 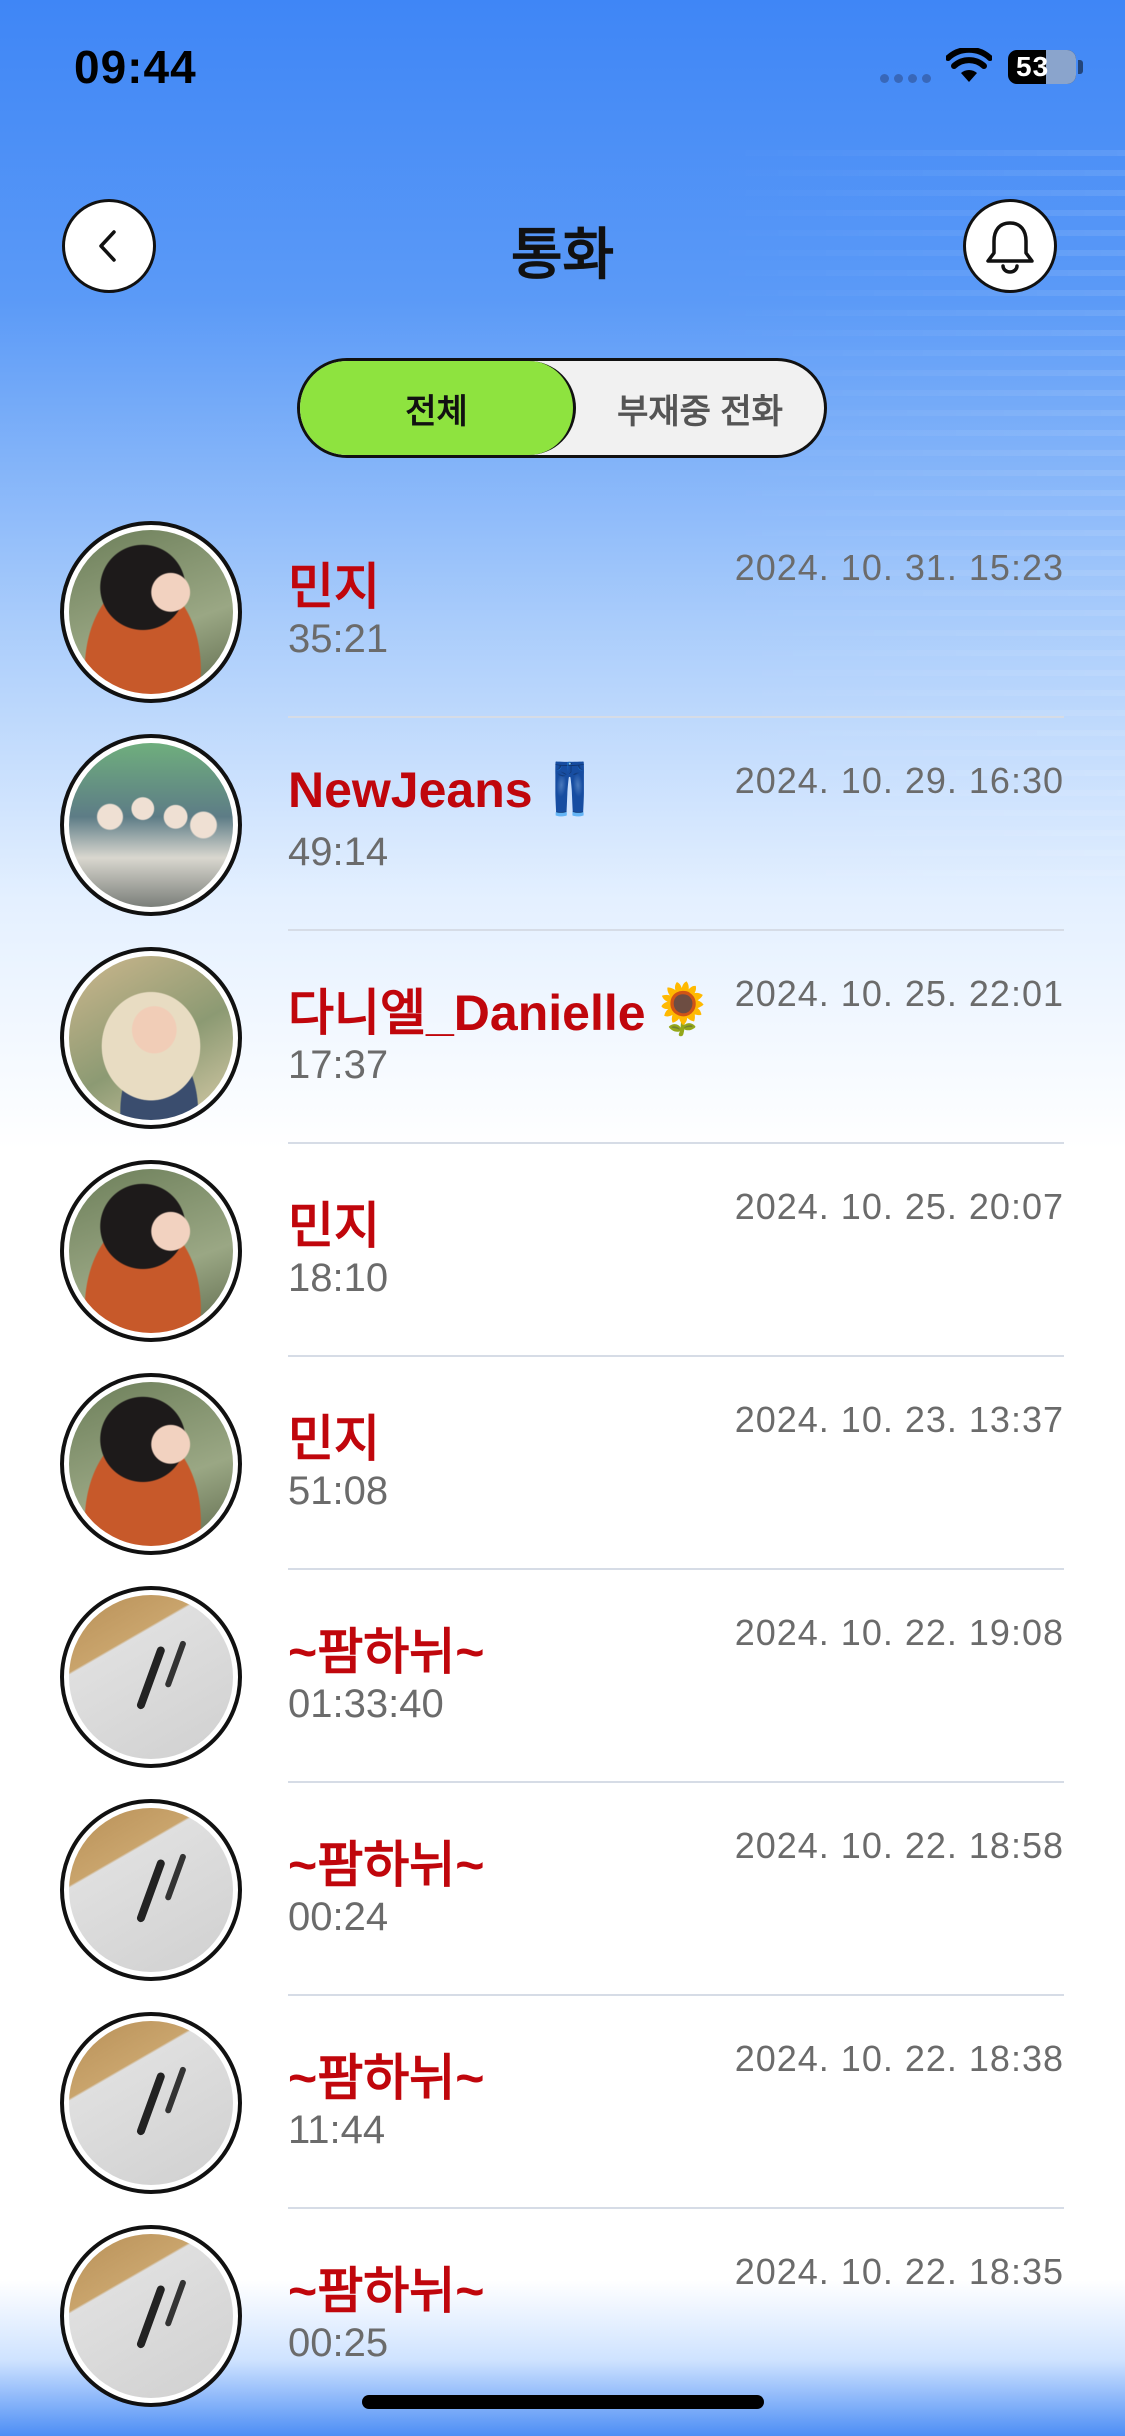 I want to click on call-item: 다니엘_Danielle 🌻 17:37 2024. 10. 25. 22:01, so click(x=562, y=1037).